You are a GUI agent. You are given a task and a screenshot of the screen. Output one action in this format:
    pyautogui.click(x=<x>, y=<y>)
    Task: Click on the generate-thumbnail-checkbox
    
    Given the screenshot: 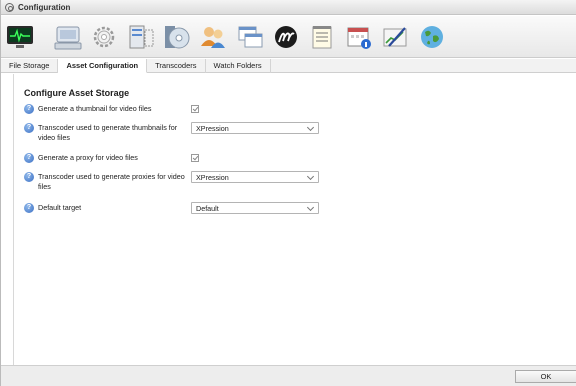 What is the action you would take?
    pyautogui.click(x=195, y=109)
    